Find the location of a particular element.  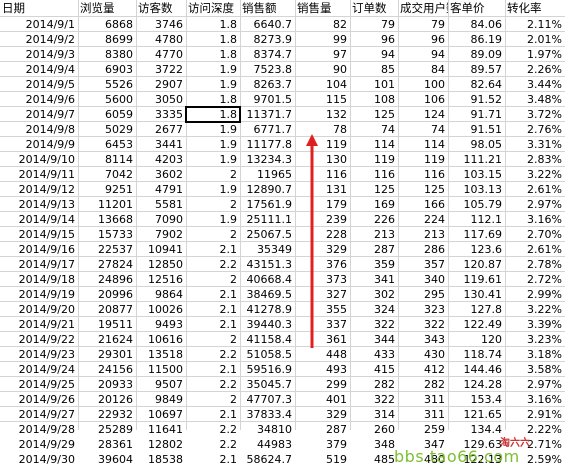

arrow-head is located at coordinates (312, 140).